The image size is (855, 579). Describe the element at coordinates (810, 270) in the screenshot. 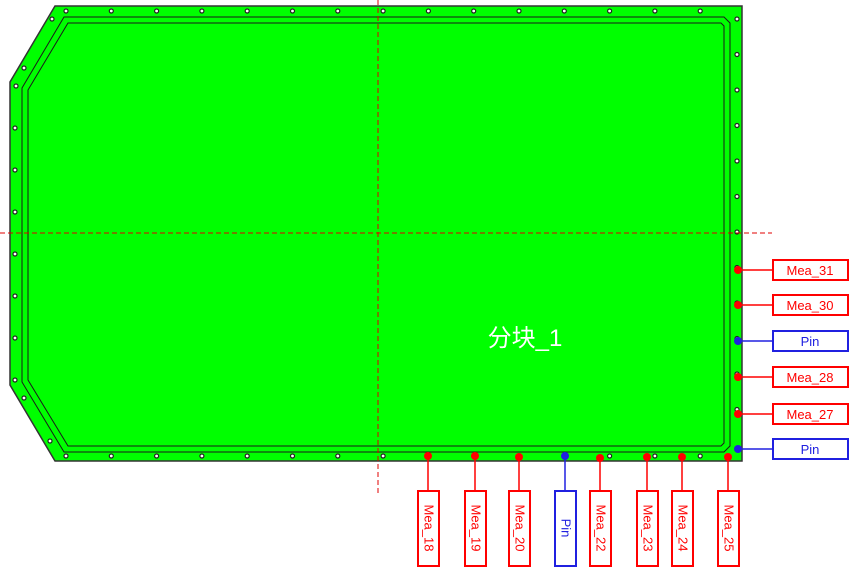

I see `marker-label: Mea_31` at that location.